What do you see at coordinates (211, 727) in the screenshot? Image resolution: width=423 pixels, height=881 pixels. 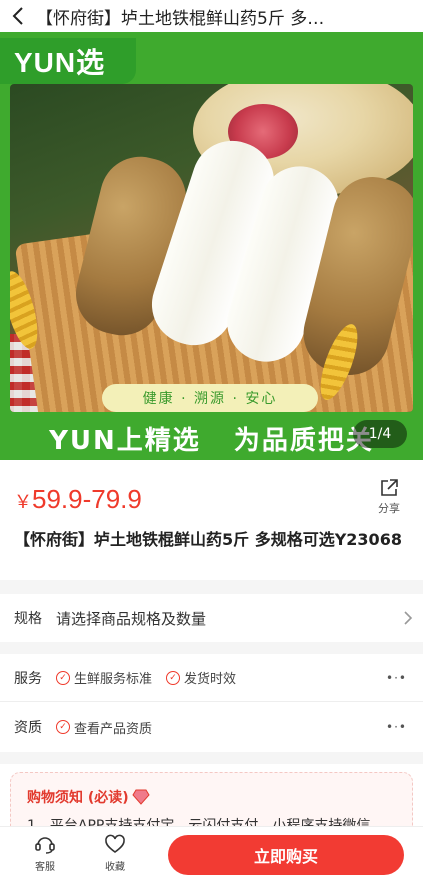 I see `qualification-row: 资质 ✓ 查看产品资质 •·•` at bounding box center [211, 727].